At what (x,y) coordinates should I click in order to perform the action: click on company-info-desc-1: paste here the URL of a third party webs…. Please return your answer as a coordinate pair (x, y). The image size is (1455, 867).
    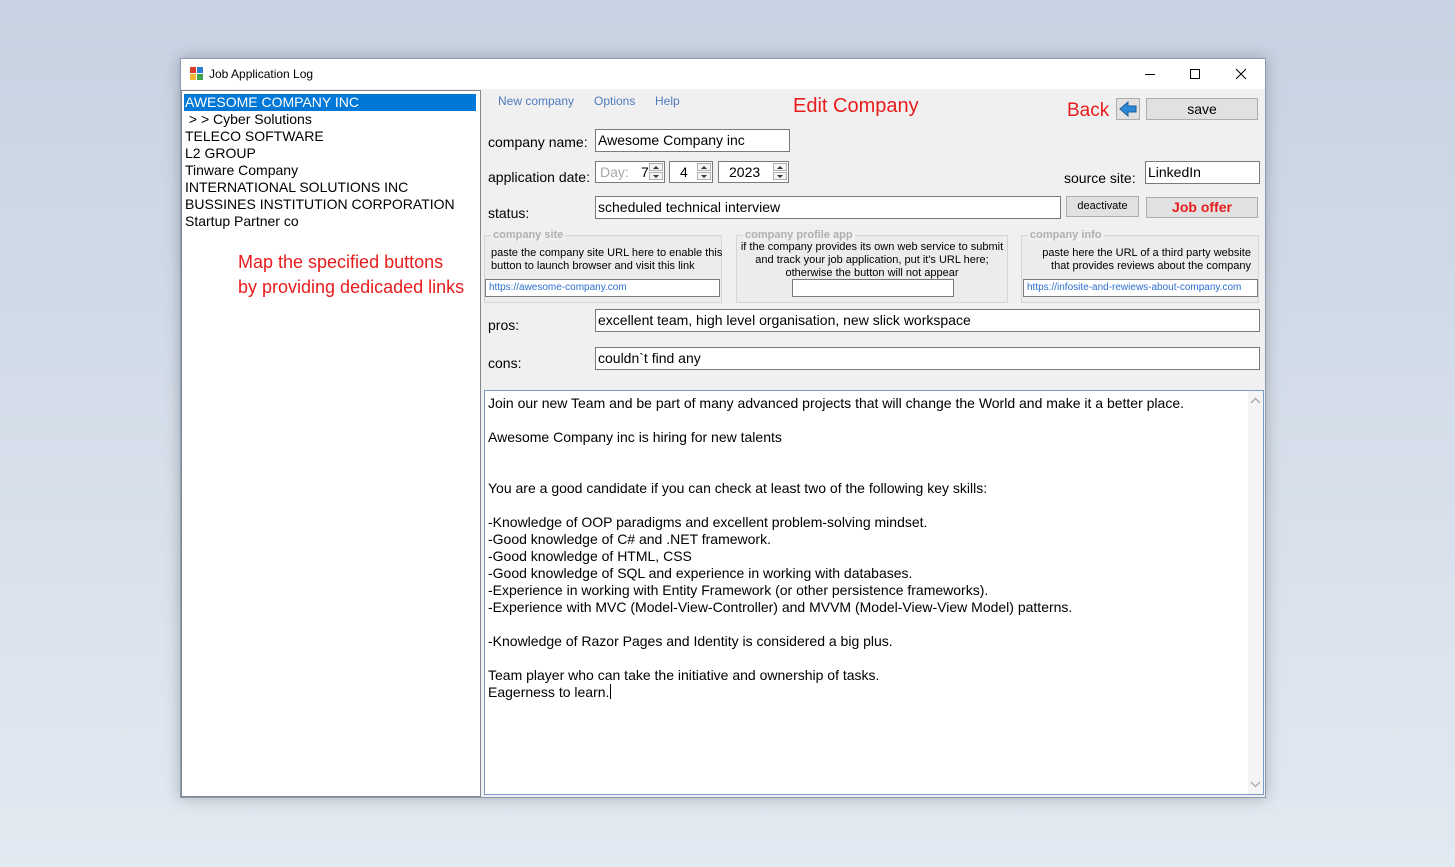
    Looking at the image, I should click on (1146, 253).